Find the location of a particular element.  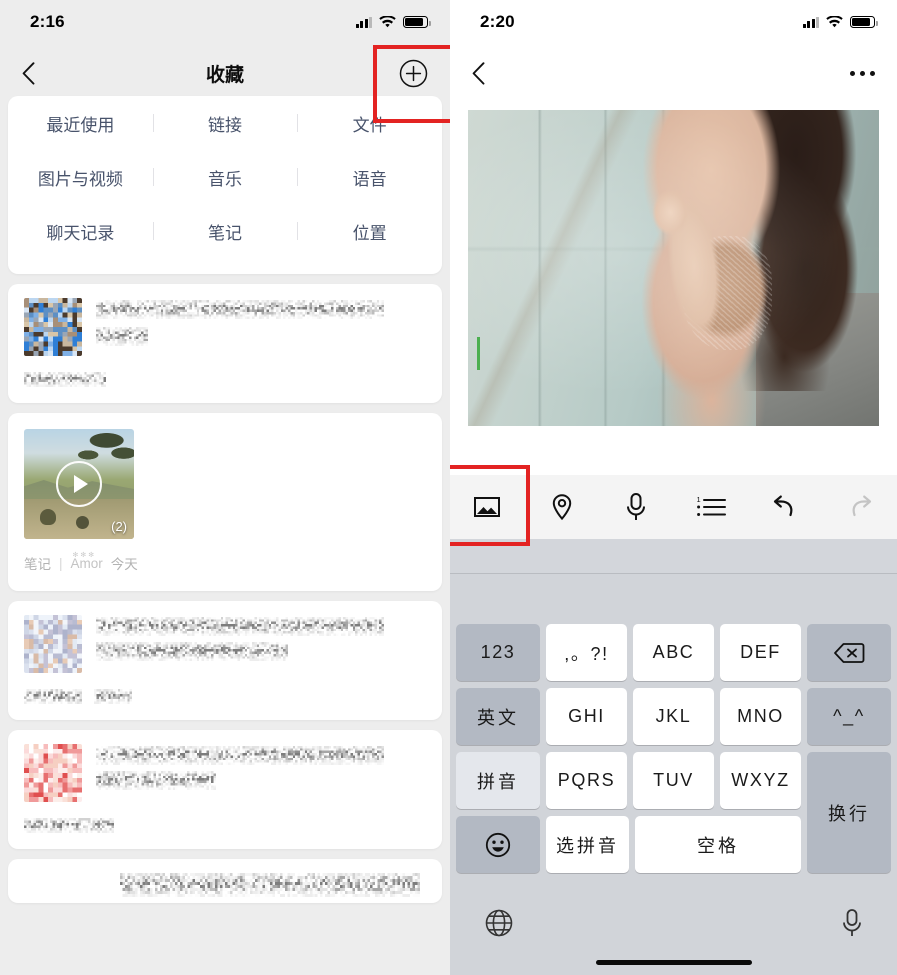

key-backspace is located at coordinates (849, 652).